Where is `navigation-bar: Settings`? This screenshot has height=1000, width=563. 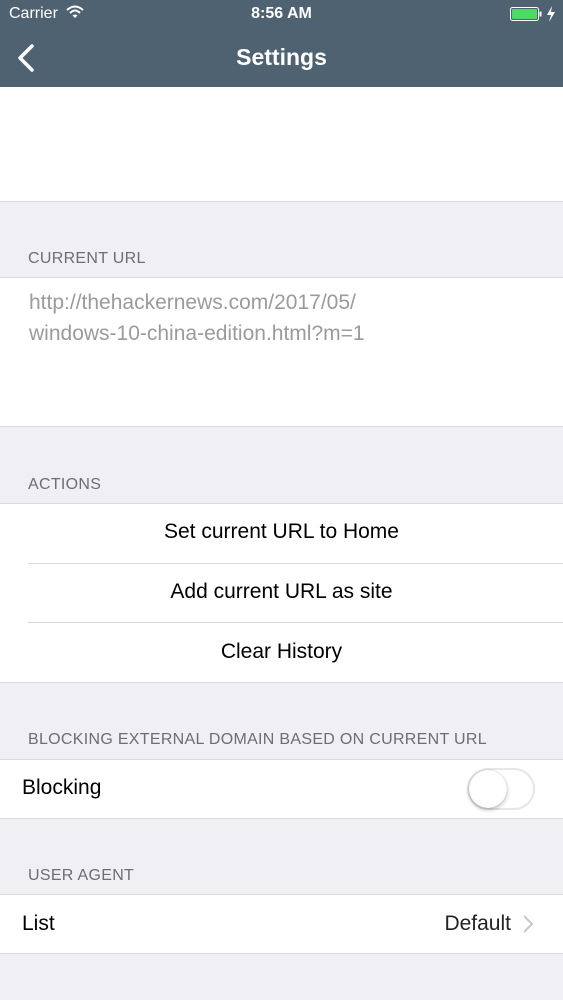
navigation-bar: Settings is located at coordinates (281, 58).